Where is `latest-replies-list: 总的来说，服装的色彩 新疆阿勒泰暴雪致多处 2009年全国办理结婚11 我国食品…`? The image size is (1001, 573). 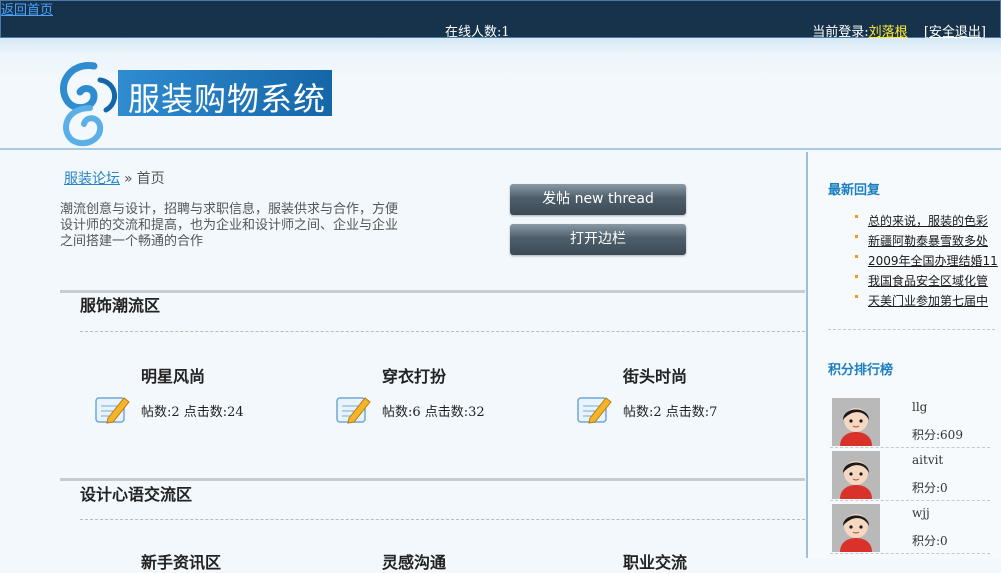 latest-replies-list: 总的来说，服装的色彩 新疆阿勒泰暴雪致多处 2009年全国办理结婚11 我国食品… is located at coordinates (926, 262).